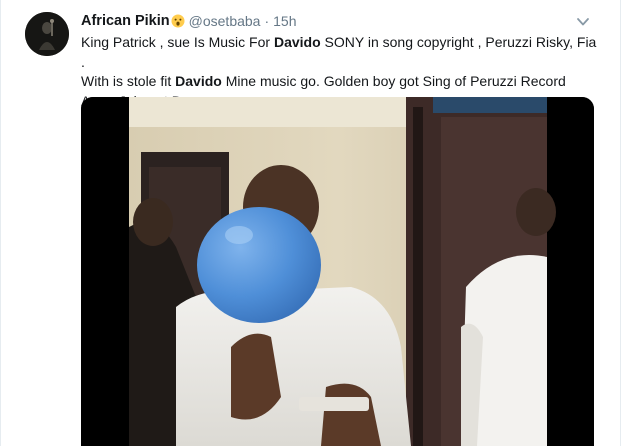 The height and width of the screenshot is (446, 621). Describe the element at coordinates (178, 21) in the screenshot. I see `surprised-face-emoji-icon` at that location.